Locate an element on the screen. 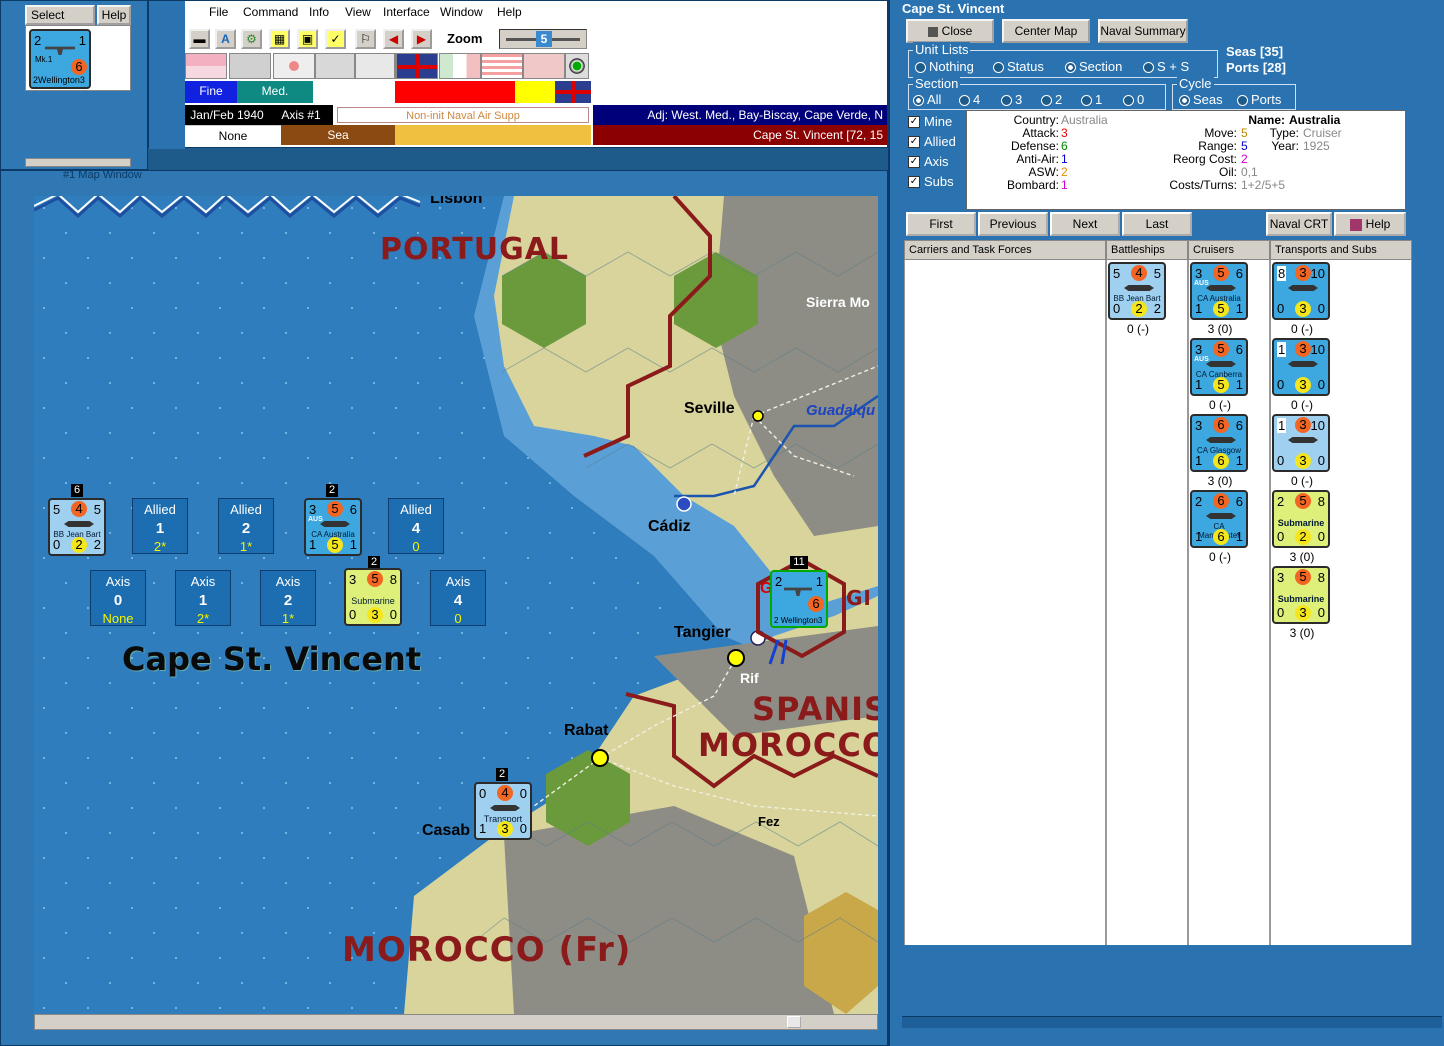 Image resolution: width=1444 pixels, height=1046 pixels. flag-icon: ⚐ is located at coordinates (365, 39).